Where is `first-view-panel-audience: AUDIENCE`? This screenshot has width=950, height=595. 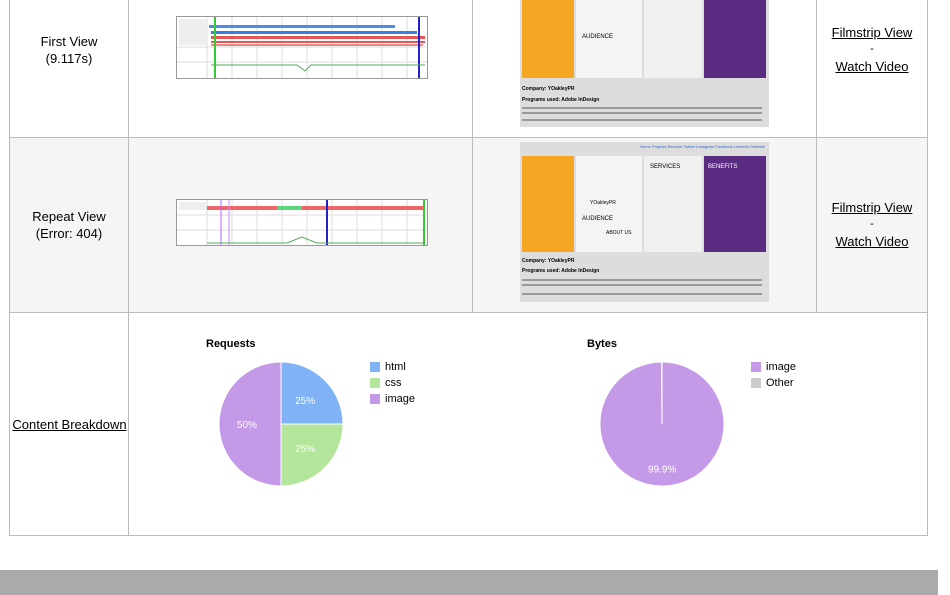
first-view-panel-audience: AUDIENCE is located at coordinates (598, 37).